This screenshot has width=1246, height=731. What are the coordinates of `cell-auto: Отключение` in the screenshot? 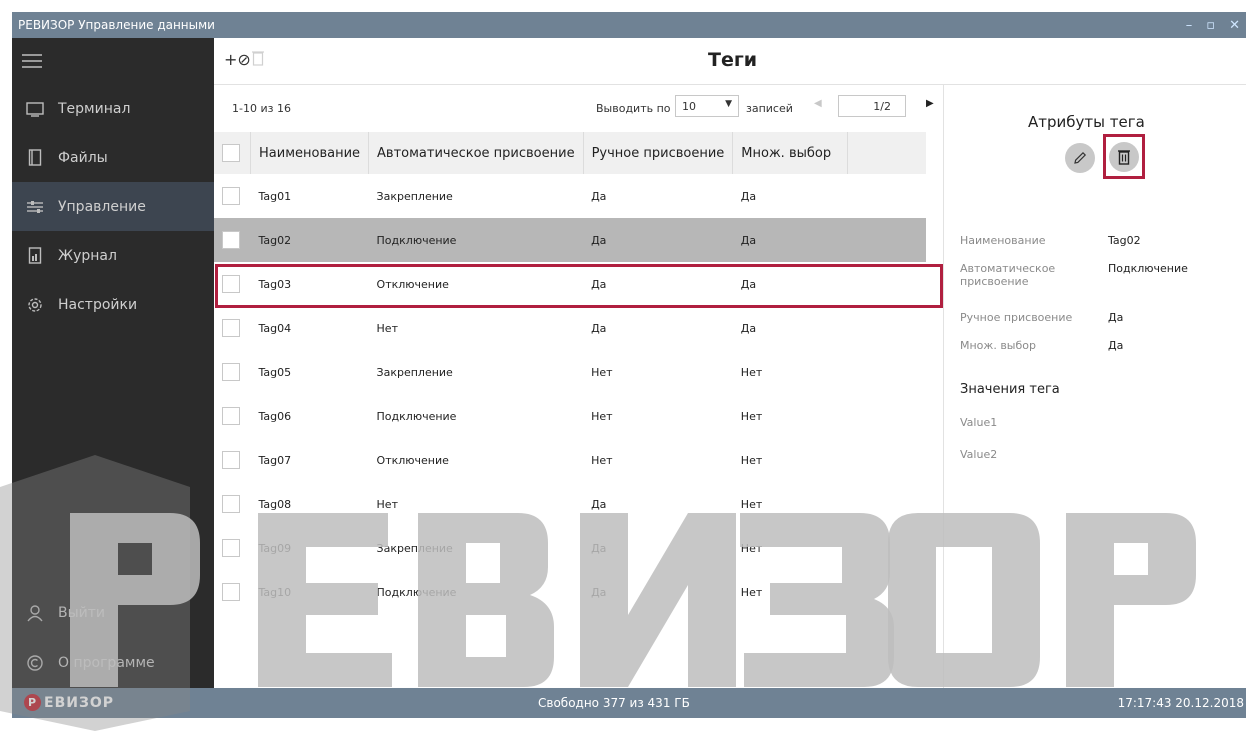 It's located at (412, 284).